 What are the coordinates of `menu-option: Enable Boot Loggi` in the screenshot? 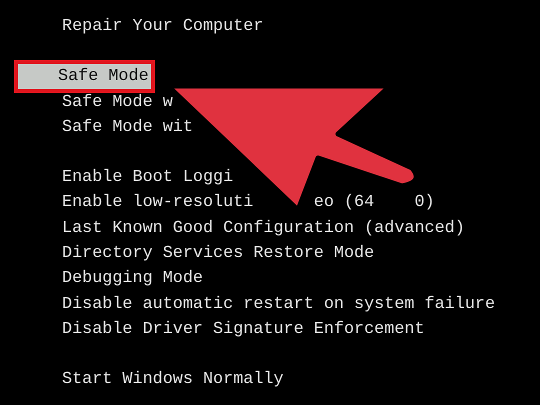 It's located at (148, 177).